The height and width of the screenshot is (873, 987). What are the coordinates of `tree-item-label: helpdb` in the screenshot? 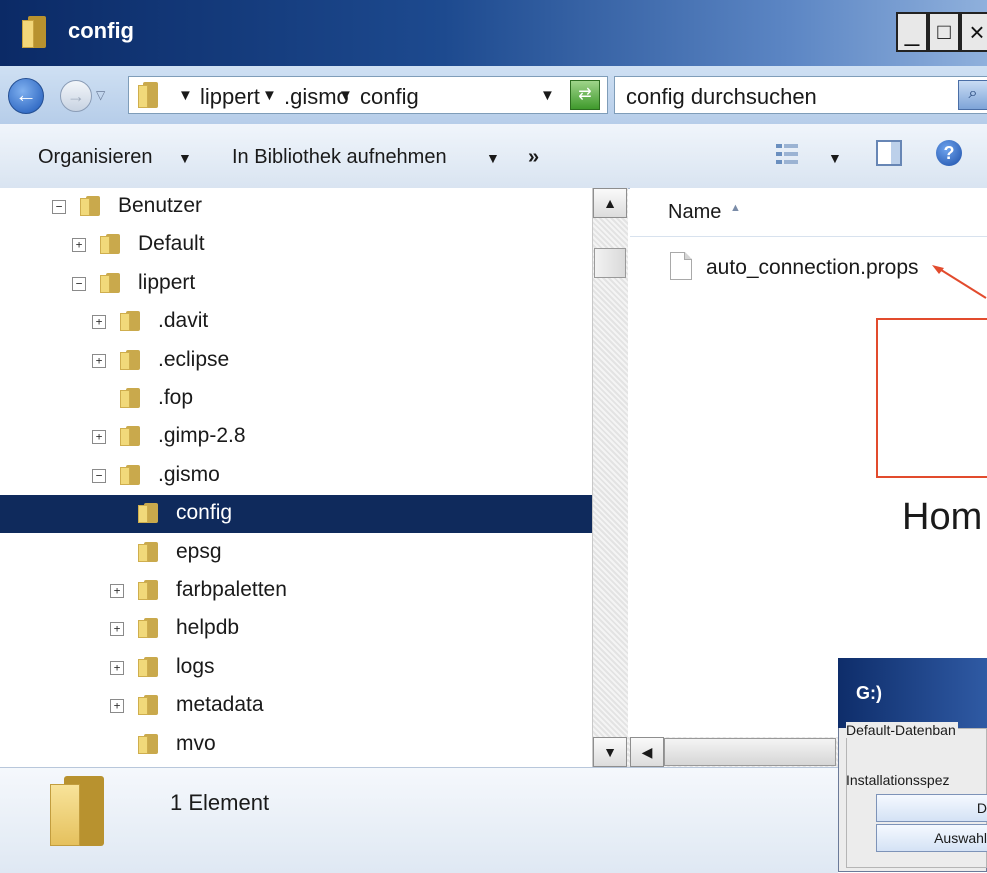 It's located at (208, 627).